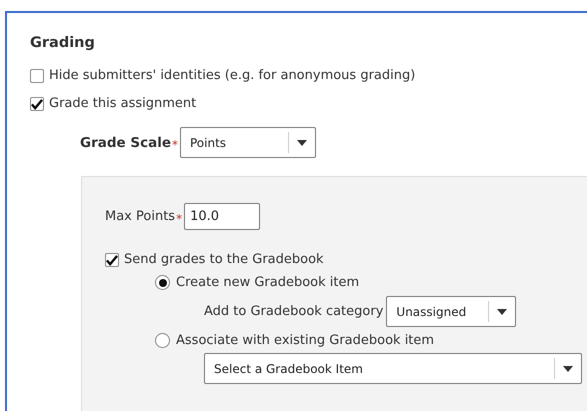 This screenshot has width=587, height=411. I want to click on max-points-label: Max Points, so click(140, 216).